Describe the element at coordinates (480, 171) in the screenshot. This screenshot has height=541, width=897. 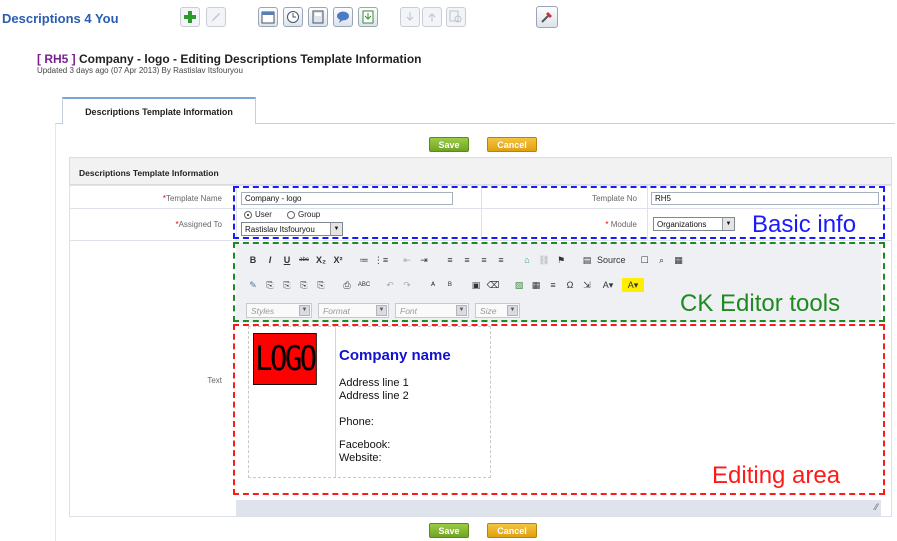
I see `section-header: Descriptions Template Information` at that location.